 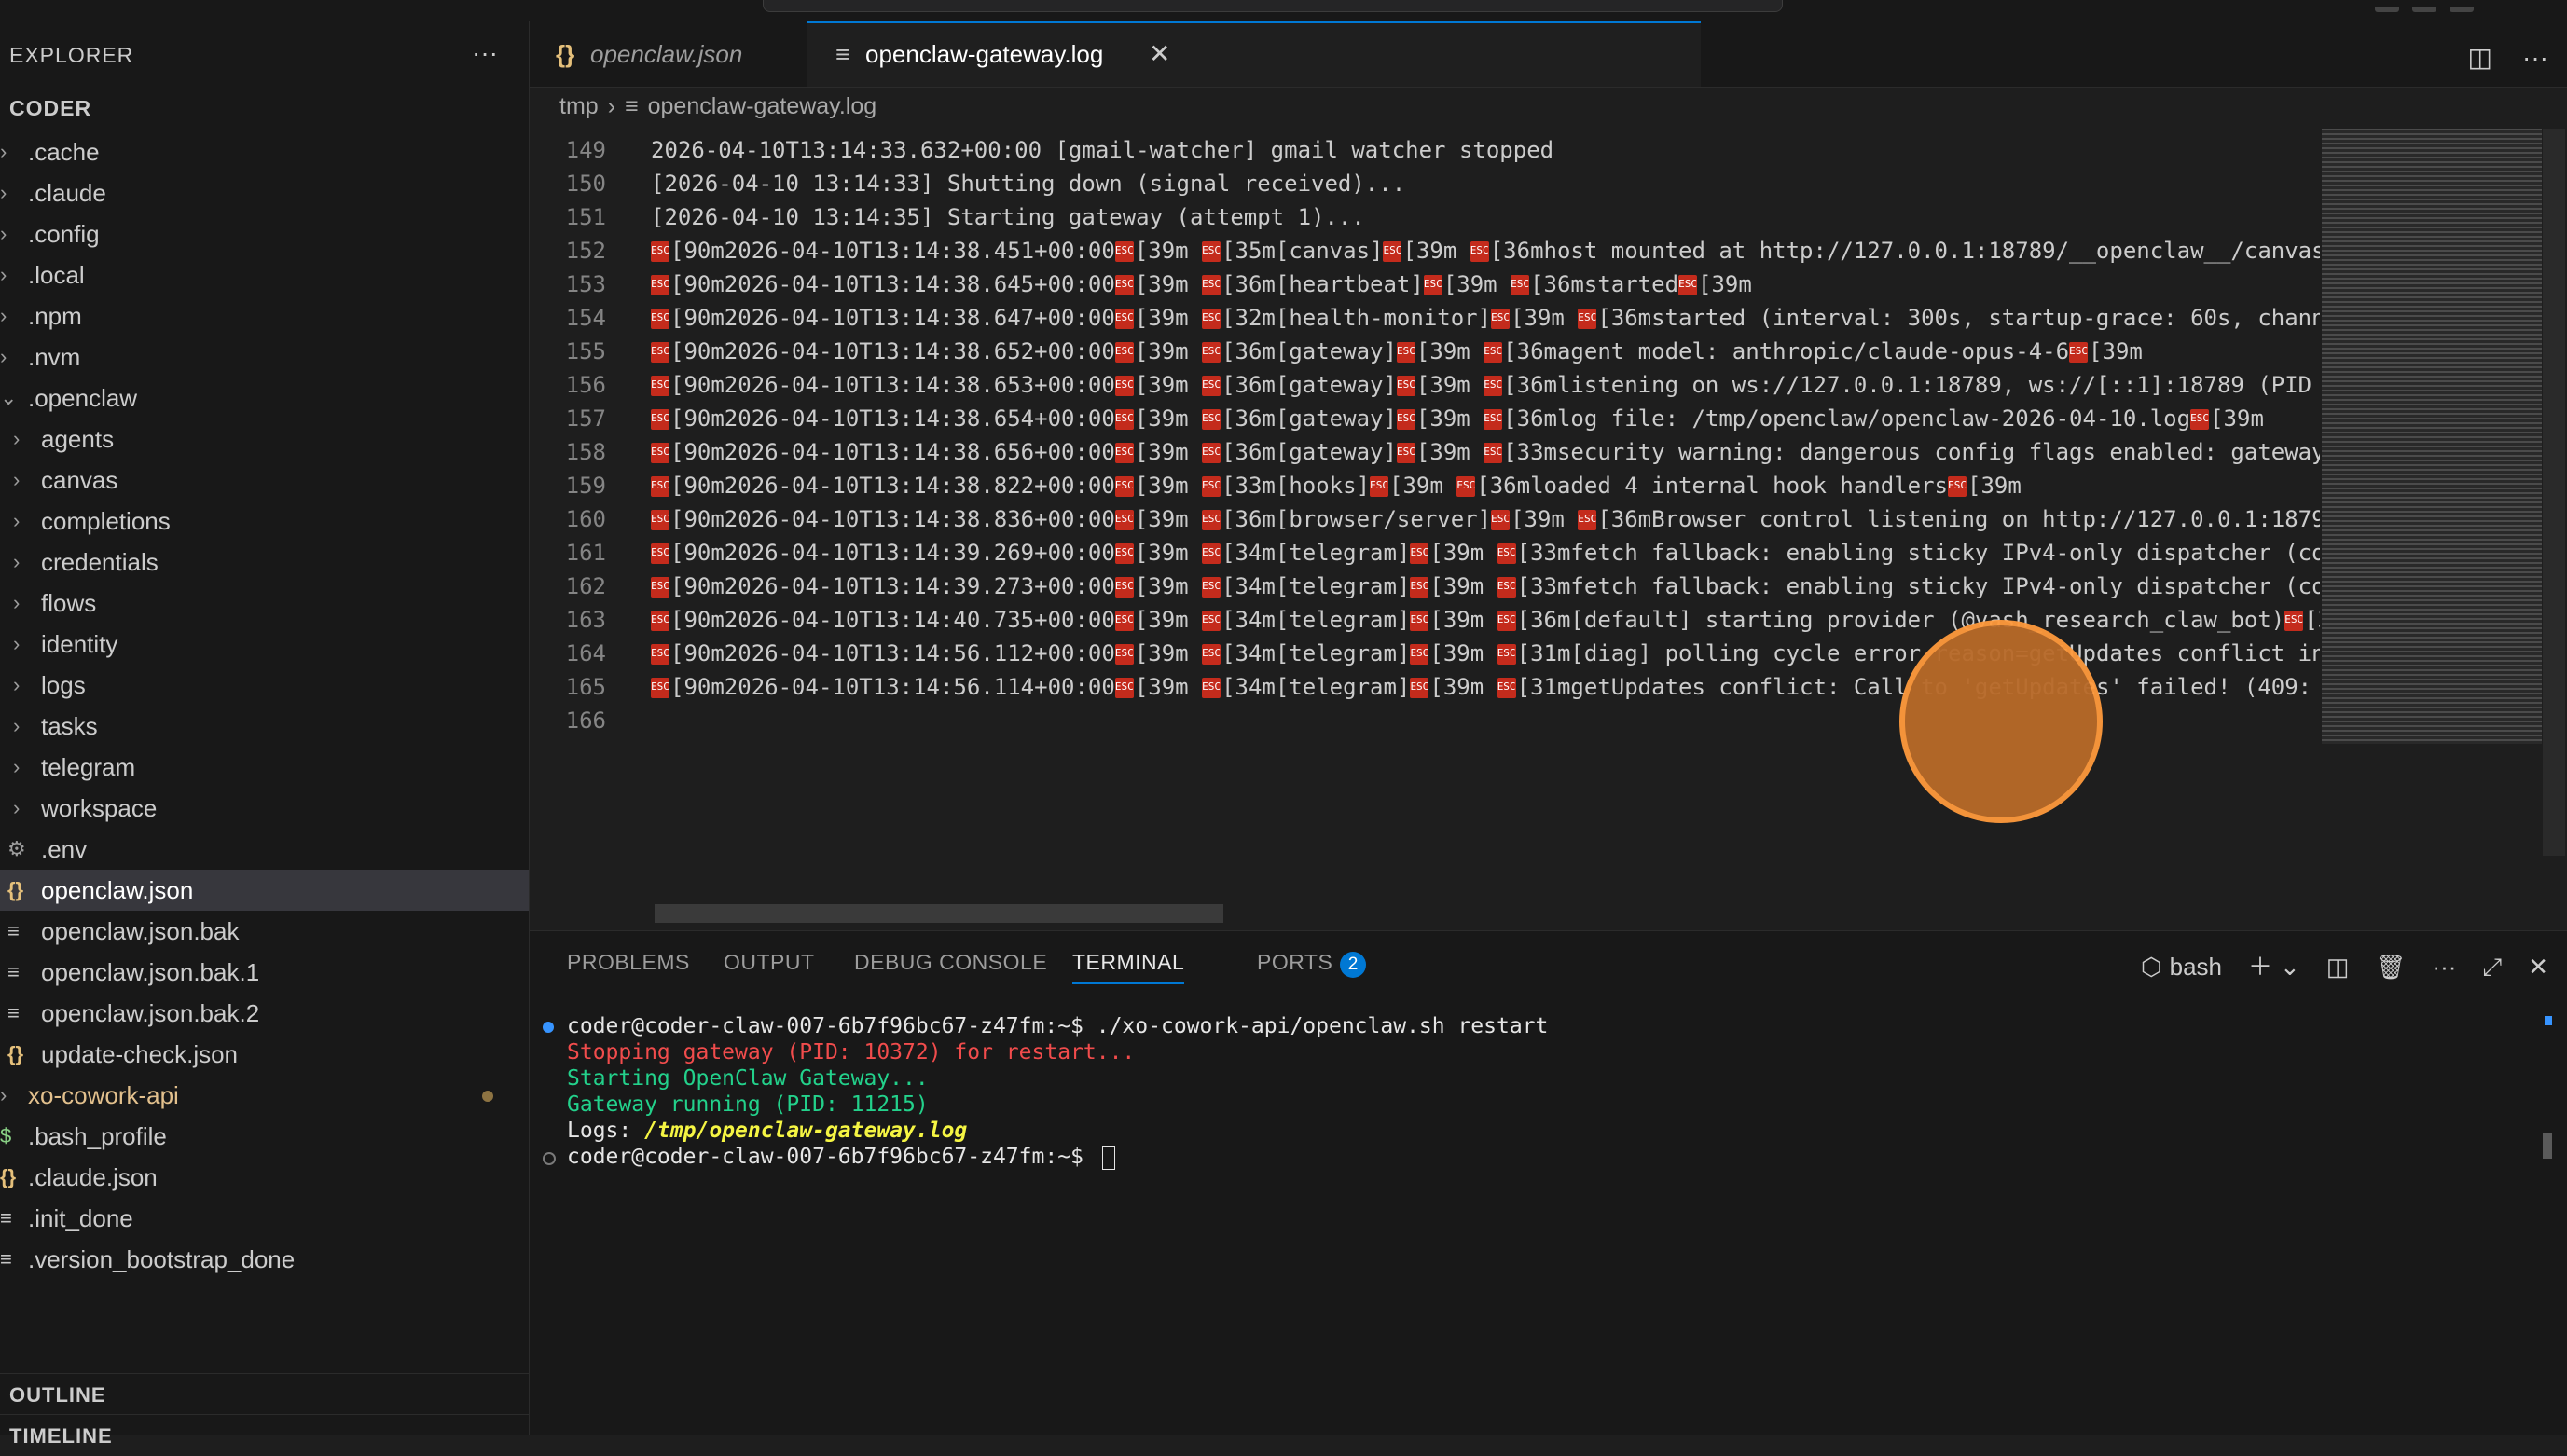 I want to click on cursor-highlight, so click(x=2001, y=721).